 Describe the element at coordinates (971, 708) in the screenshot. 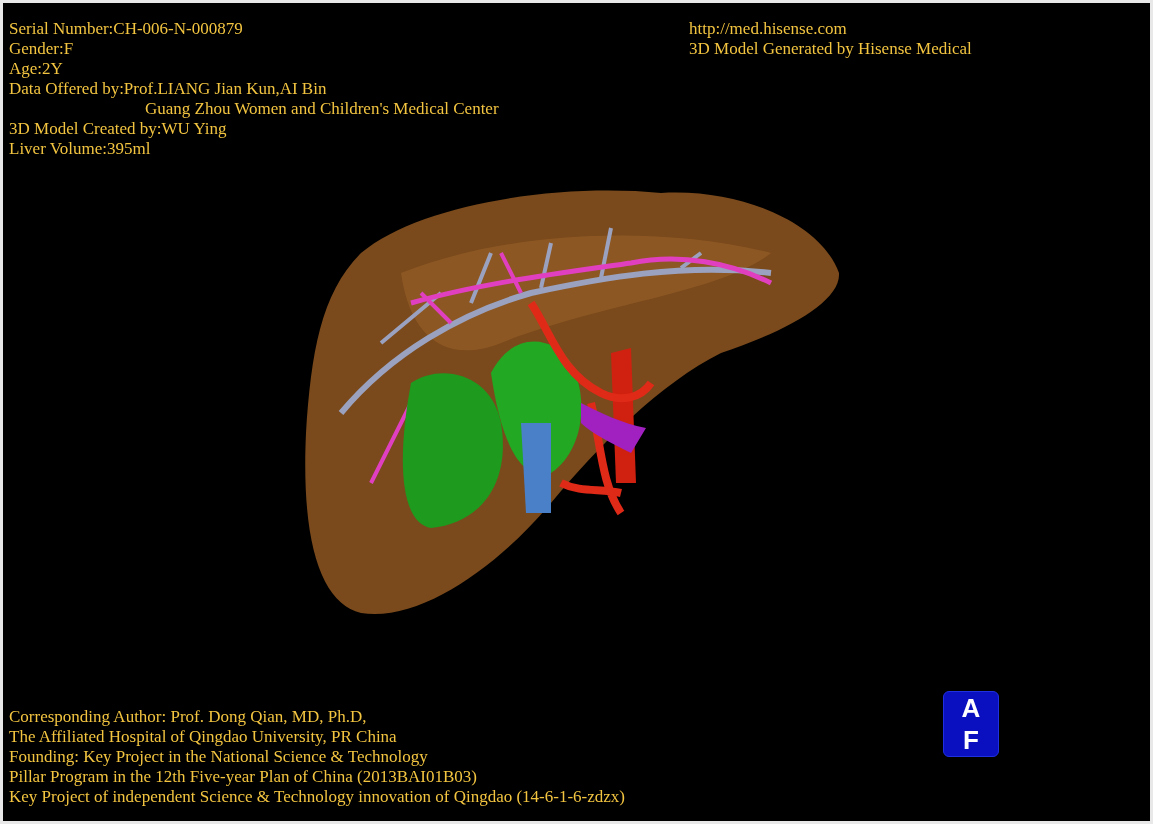

I see `cube-face-label: A` at that location.